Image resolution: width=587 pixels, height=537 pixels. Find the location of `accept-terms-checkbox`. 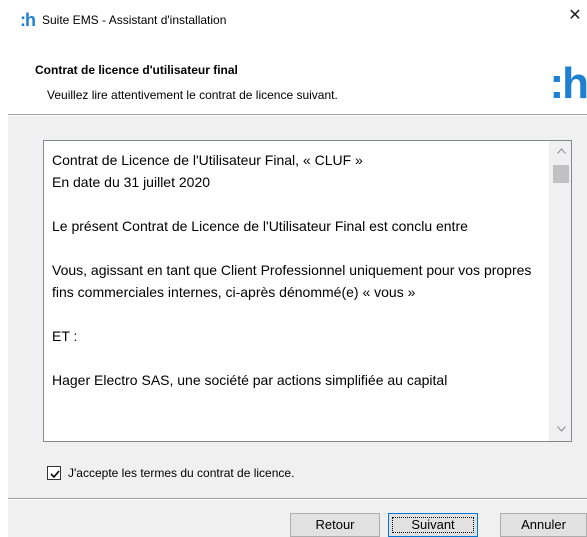

accept-terms-checkbox is located at coordinates (54, 473).